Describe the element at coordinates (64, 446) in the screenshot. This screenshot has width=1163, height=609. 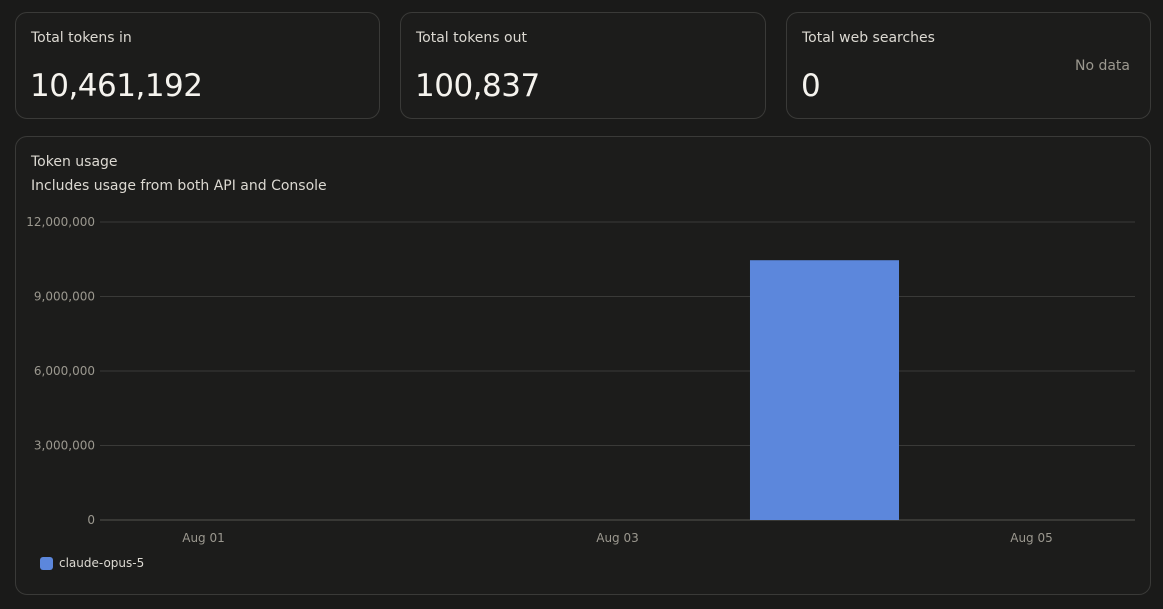
I see `y-tick-label: 3,000,000` at that location.